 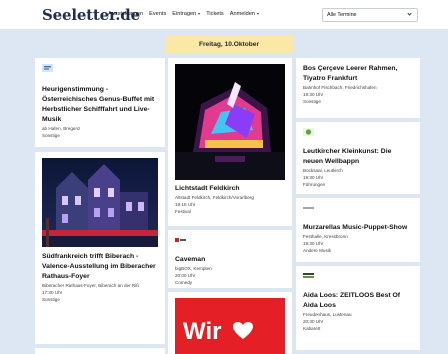 I want to click on event-venue: bigBOX, Kempten, so click(x=193, y=268).